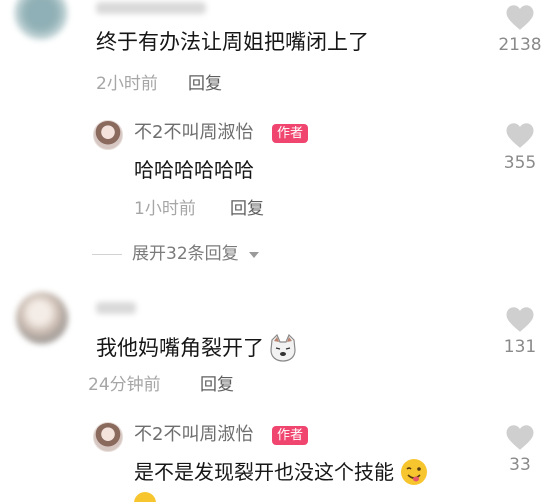  What do you see at coordinates (194, 170) in the screenshot?
I see `reply-text: 哈哈哈哈哈哈` at bounding box center [194, 170].